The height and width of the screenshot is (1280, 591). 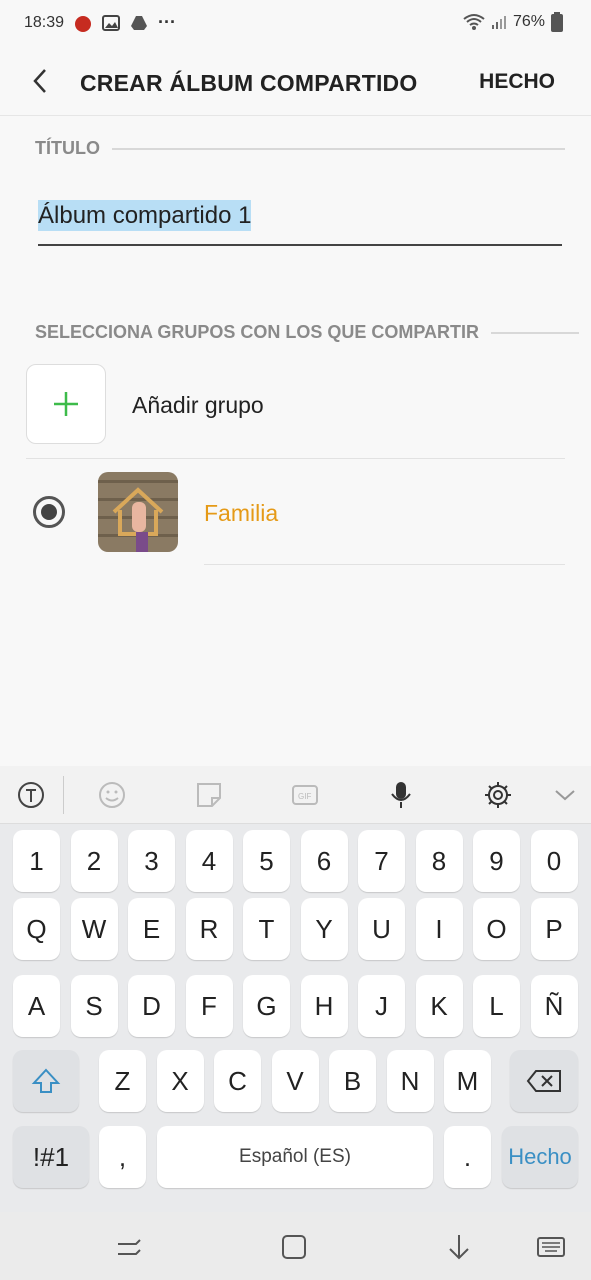 I want to click on key-7: 7, so click(x=381, y=861).